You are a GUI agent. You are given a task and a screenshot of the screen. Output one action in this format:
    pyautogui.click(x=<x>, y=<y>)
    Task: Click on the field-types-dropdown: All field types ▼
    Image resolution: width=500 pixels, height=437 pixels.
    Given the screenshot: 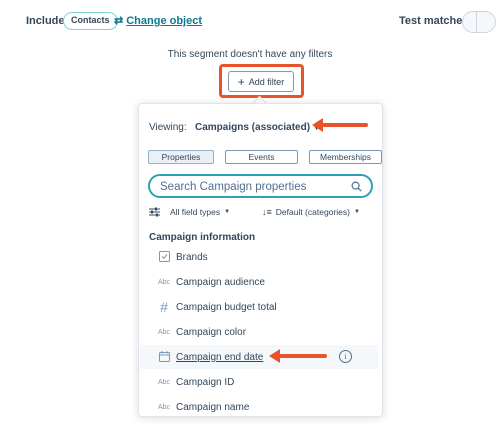 What is the action you would take?
    pyautogui.click(x=189, y=212)
    